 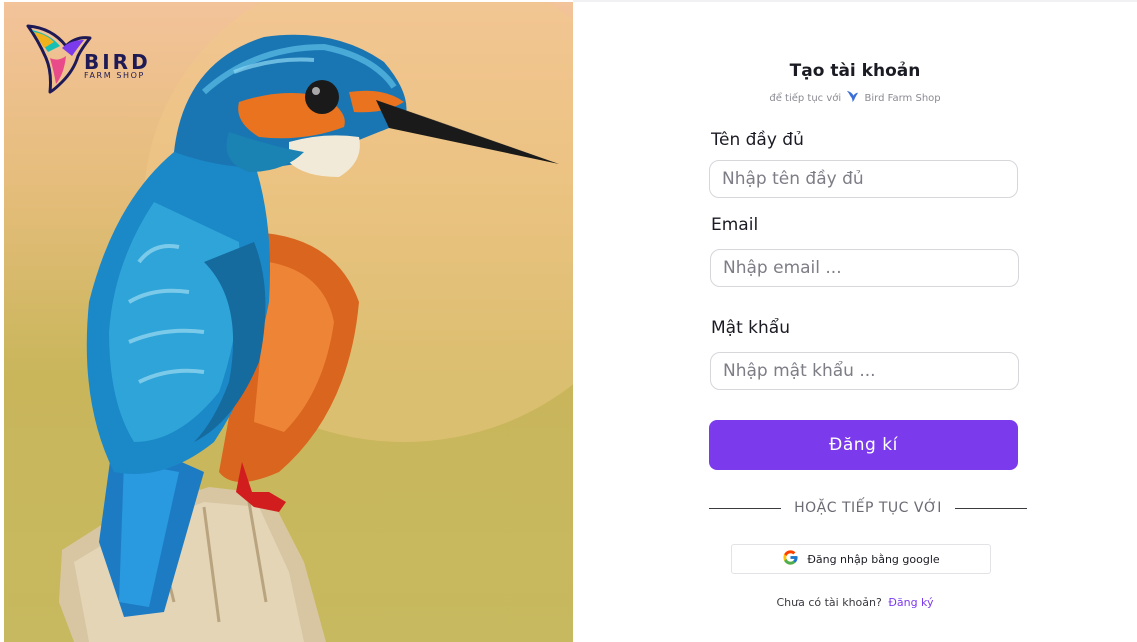 I want to click on password-input, so click(x=864, y=371).